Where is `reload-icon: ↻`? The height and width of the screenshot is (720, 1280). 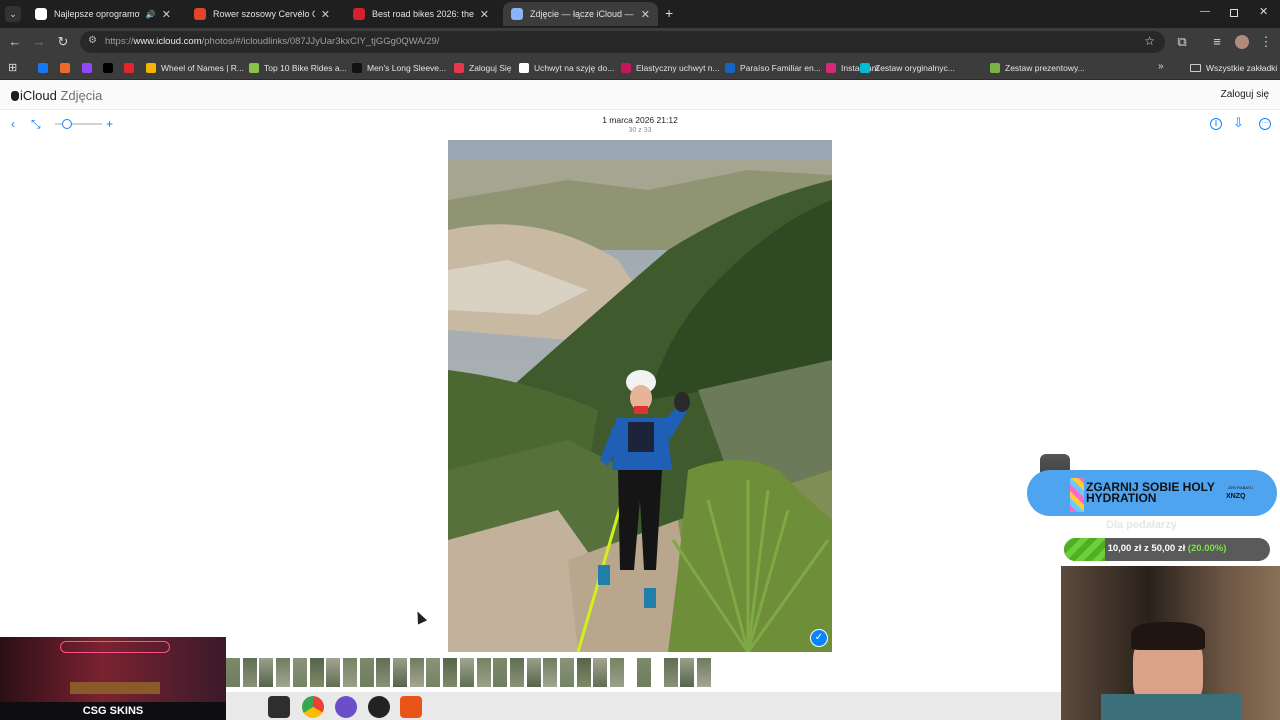
reload-icon: ↻ is located at coordinates (63, 42).